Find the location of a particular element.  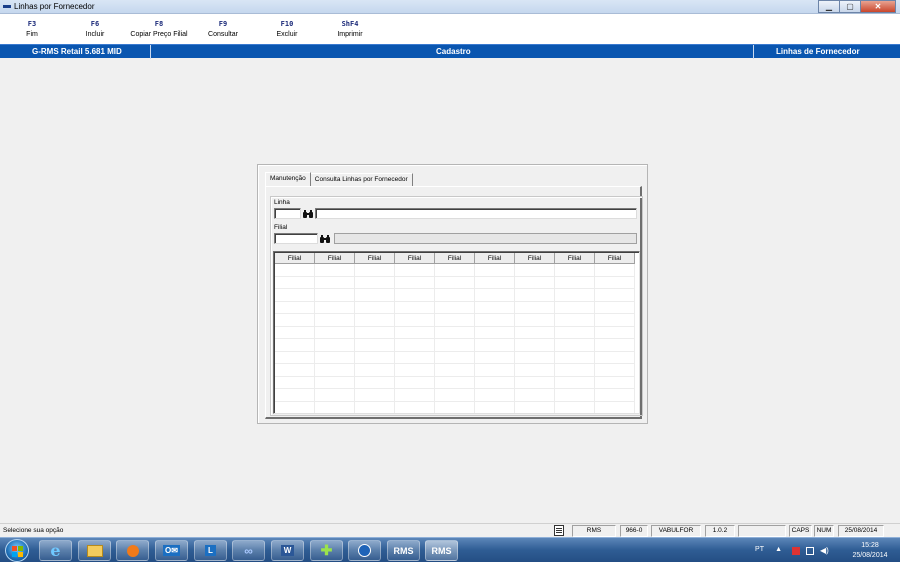

internet-explorer-icon: e is located at coordinates (55, 550).